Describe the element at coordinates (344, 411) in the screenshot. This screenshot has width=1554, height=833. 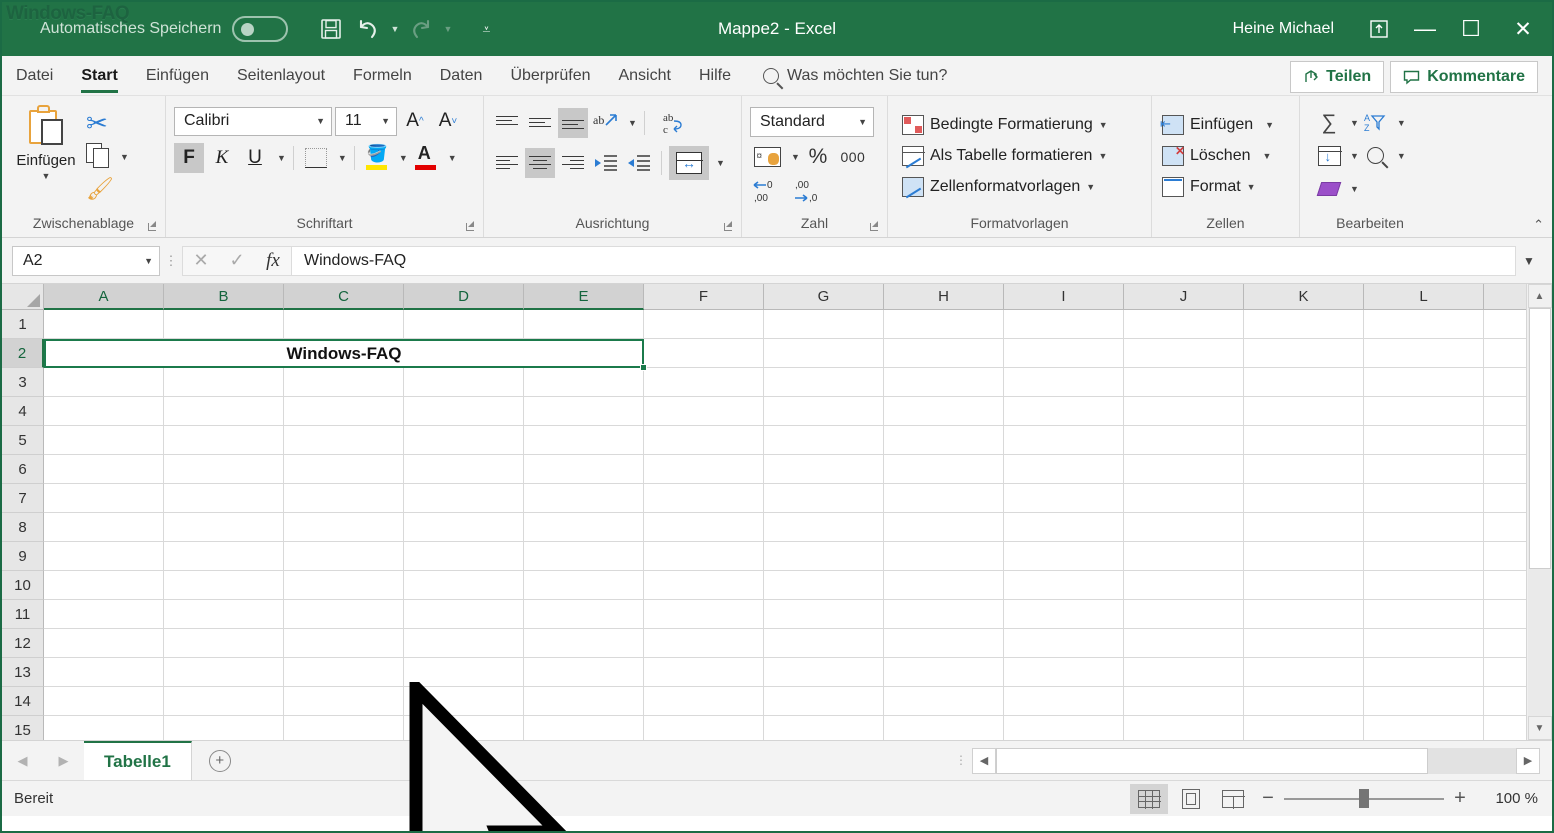
I see `cell-C4` at that location.